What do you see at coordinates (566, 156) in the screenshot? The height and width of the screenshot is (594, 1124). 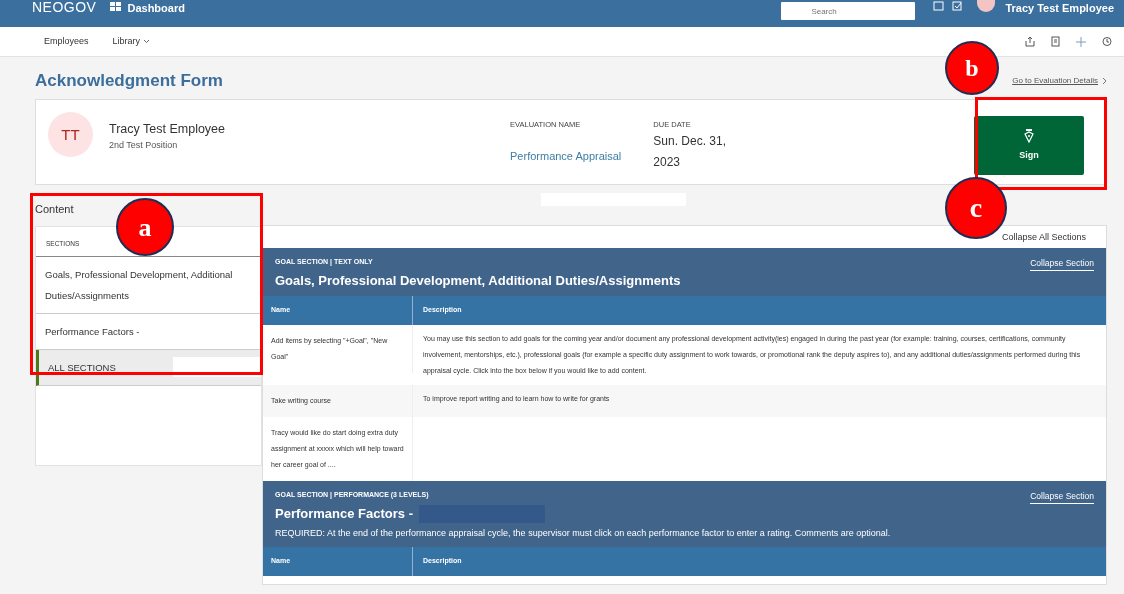 I see `evaluation-name: Performance Appraisal` at bounding box center [566, 156].